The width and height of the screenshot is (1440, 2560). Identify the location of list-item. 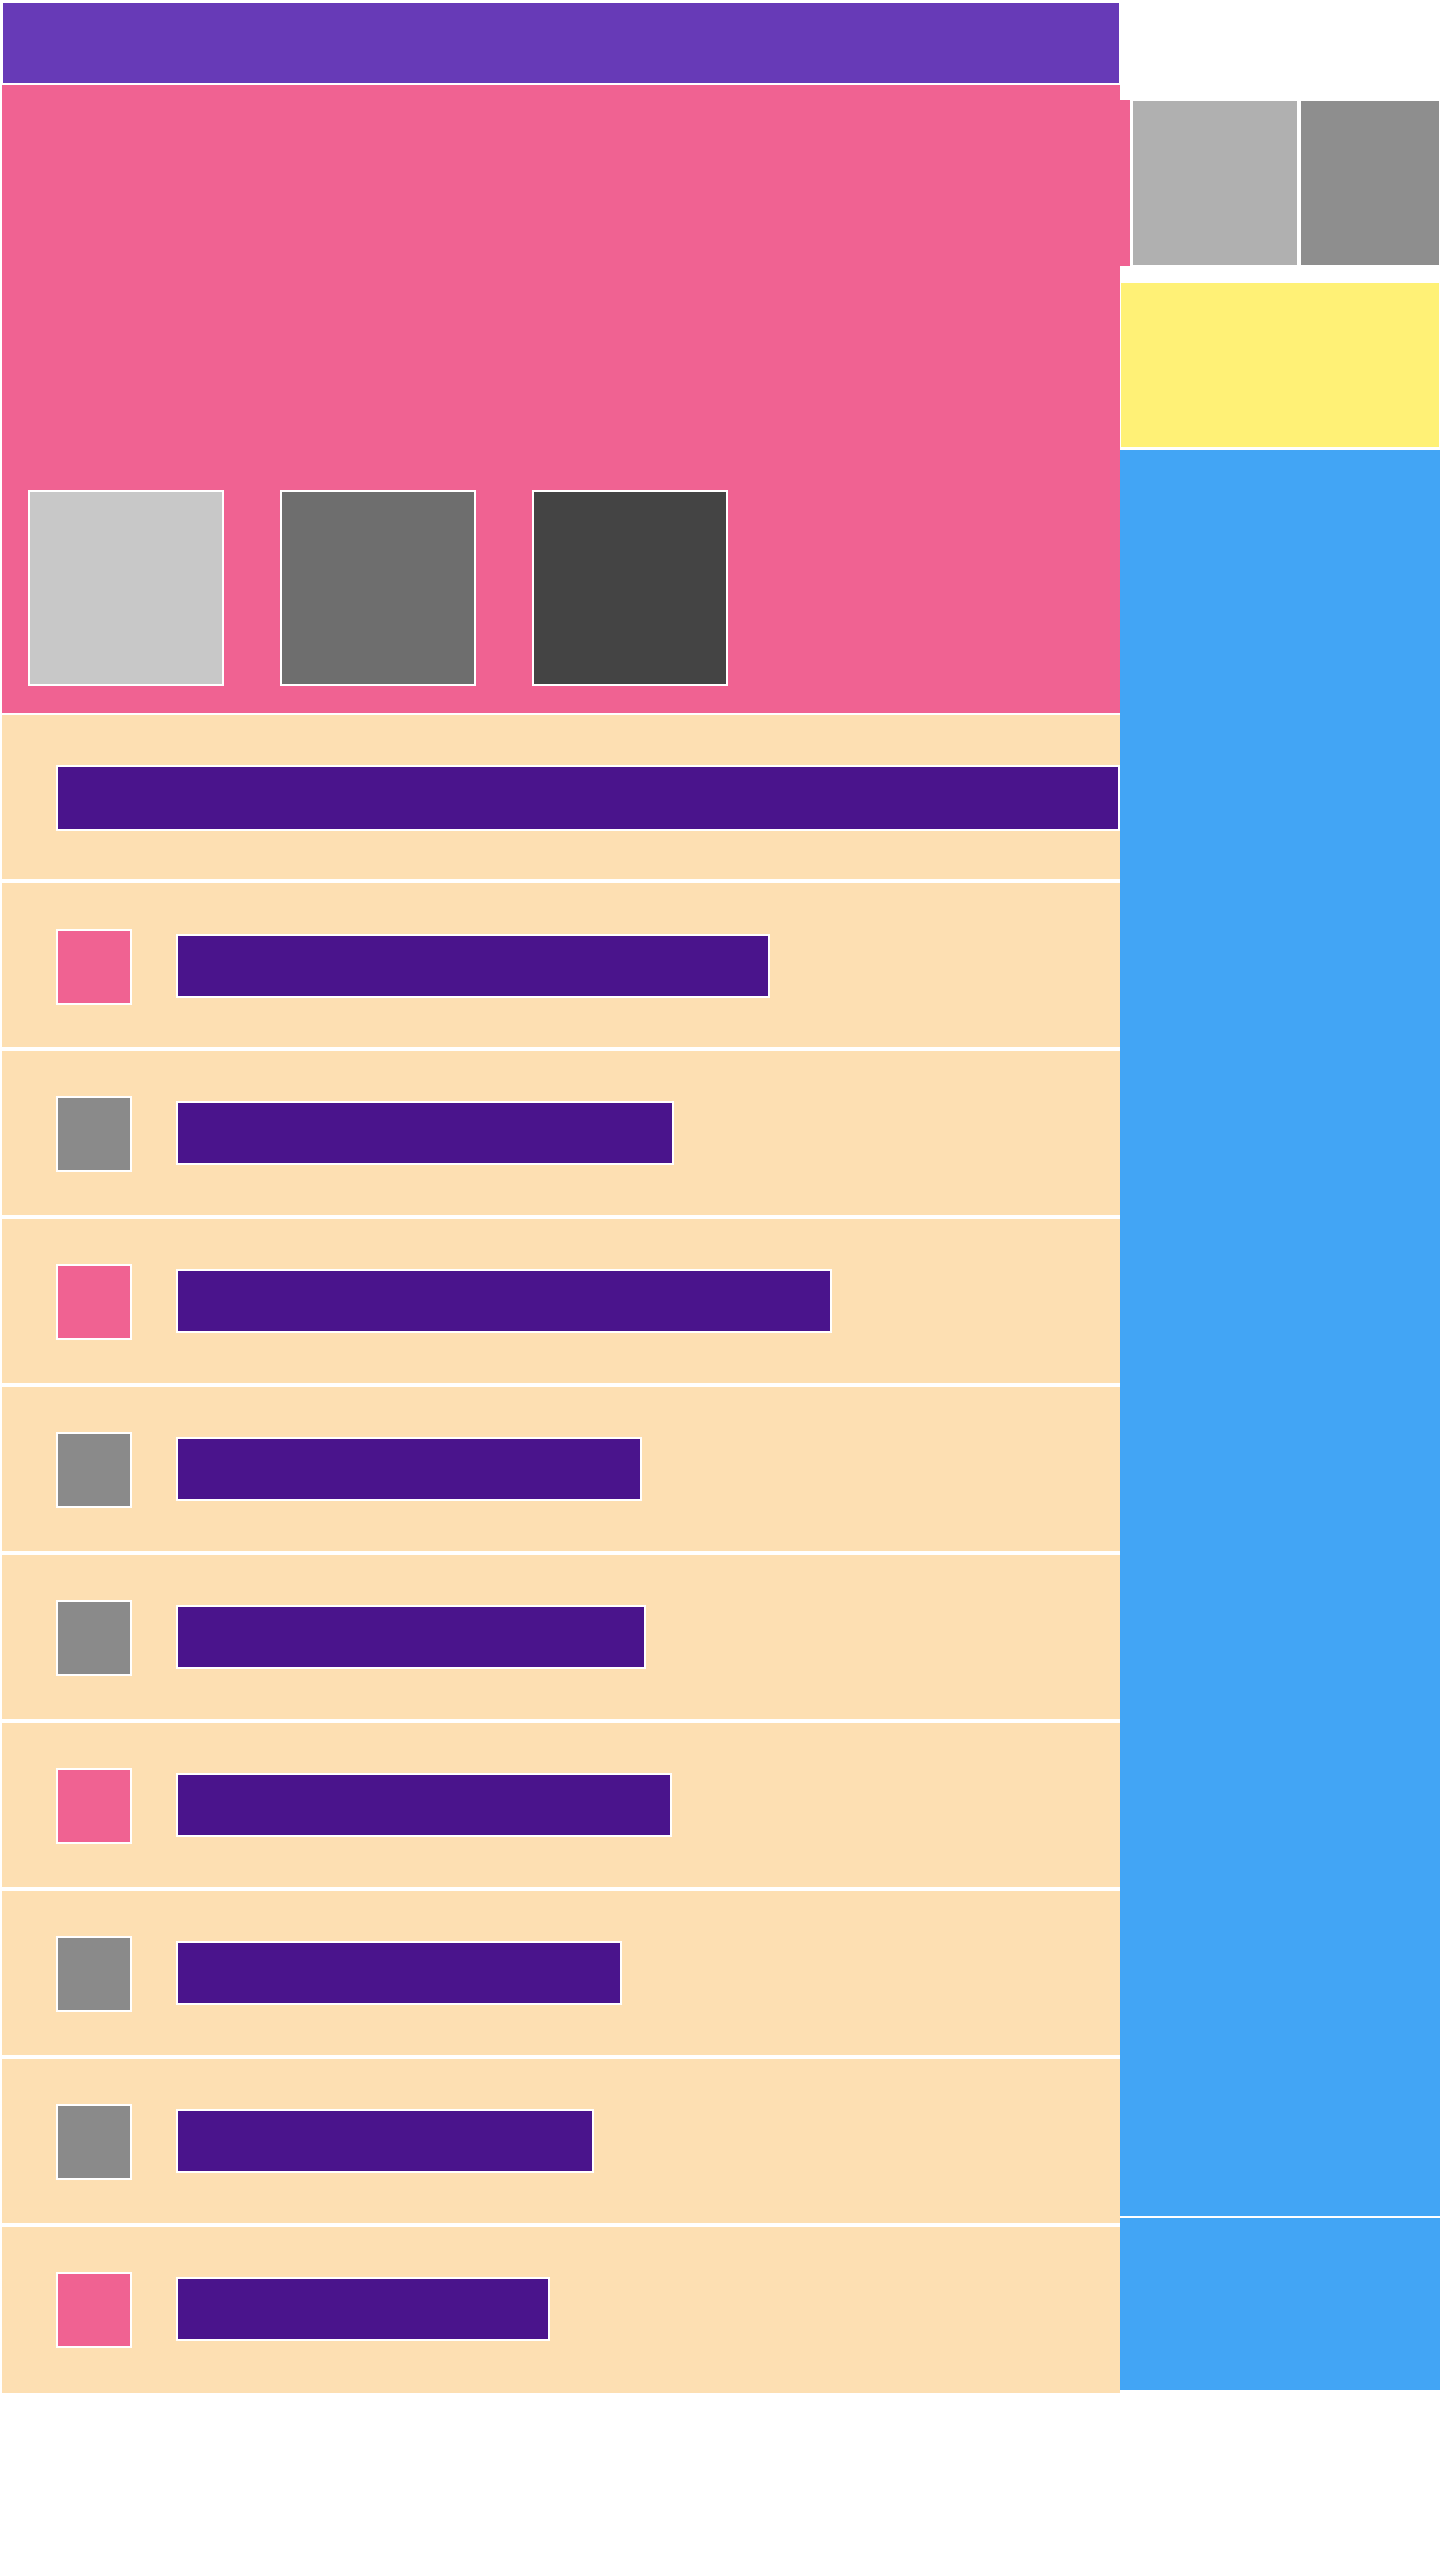
(561, 2310).